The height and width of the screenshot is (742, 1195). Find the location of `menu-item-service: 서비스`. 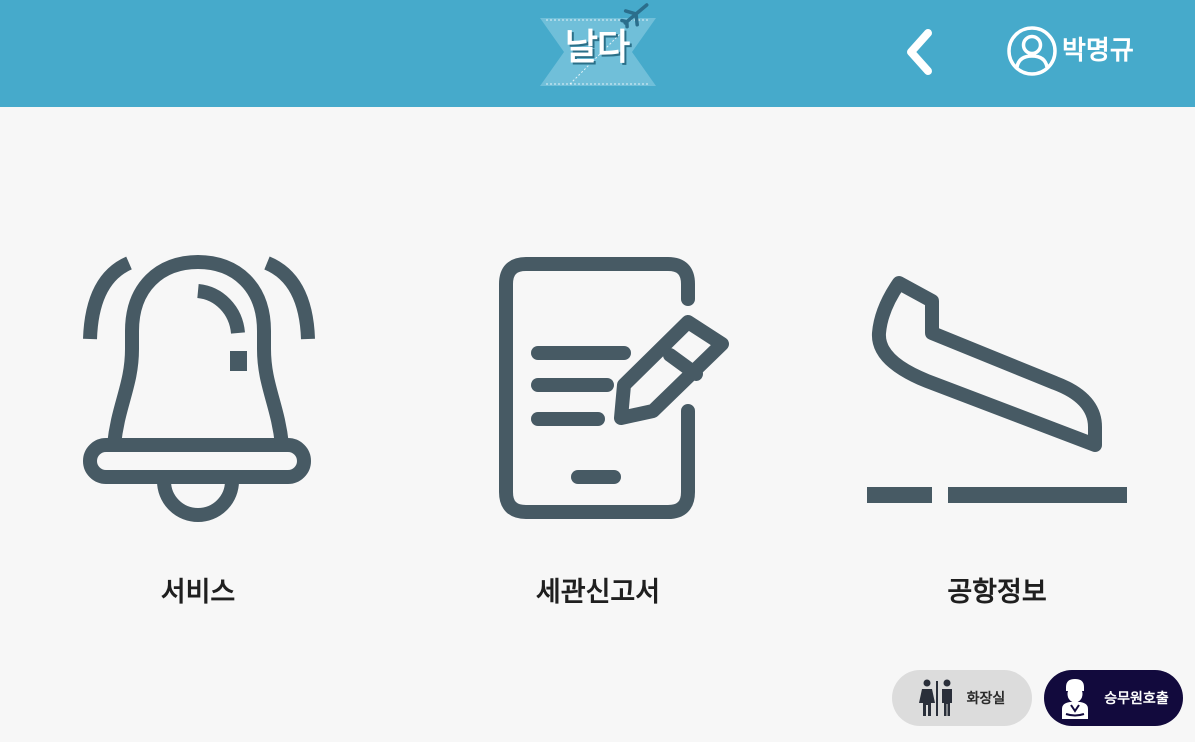

menu-item-service: 서비스 is located at coordinates (198, 435).